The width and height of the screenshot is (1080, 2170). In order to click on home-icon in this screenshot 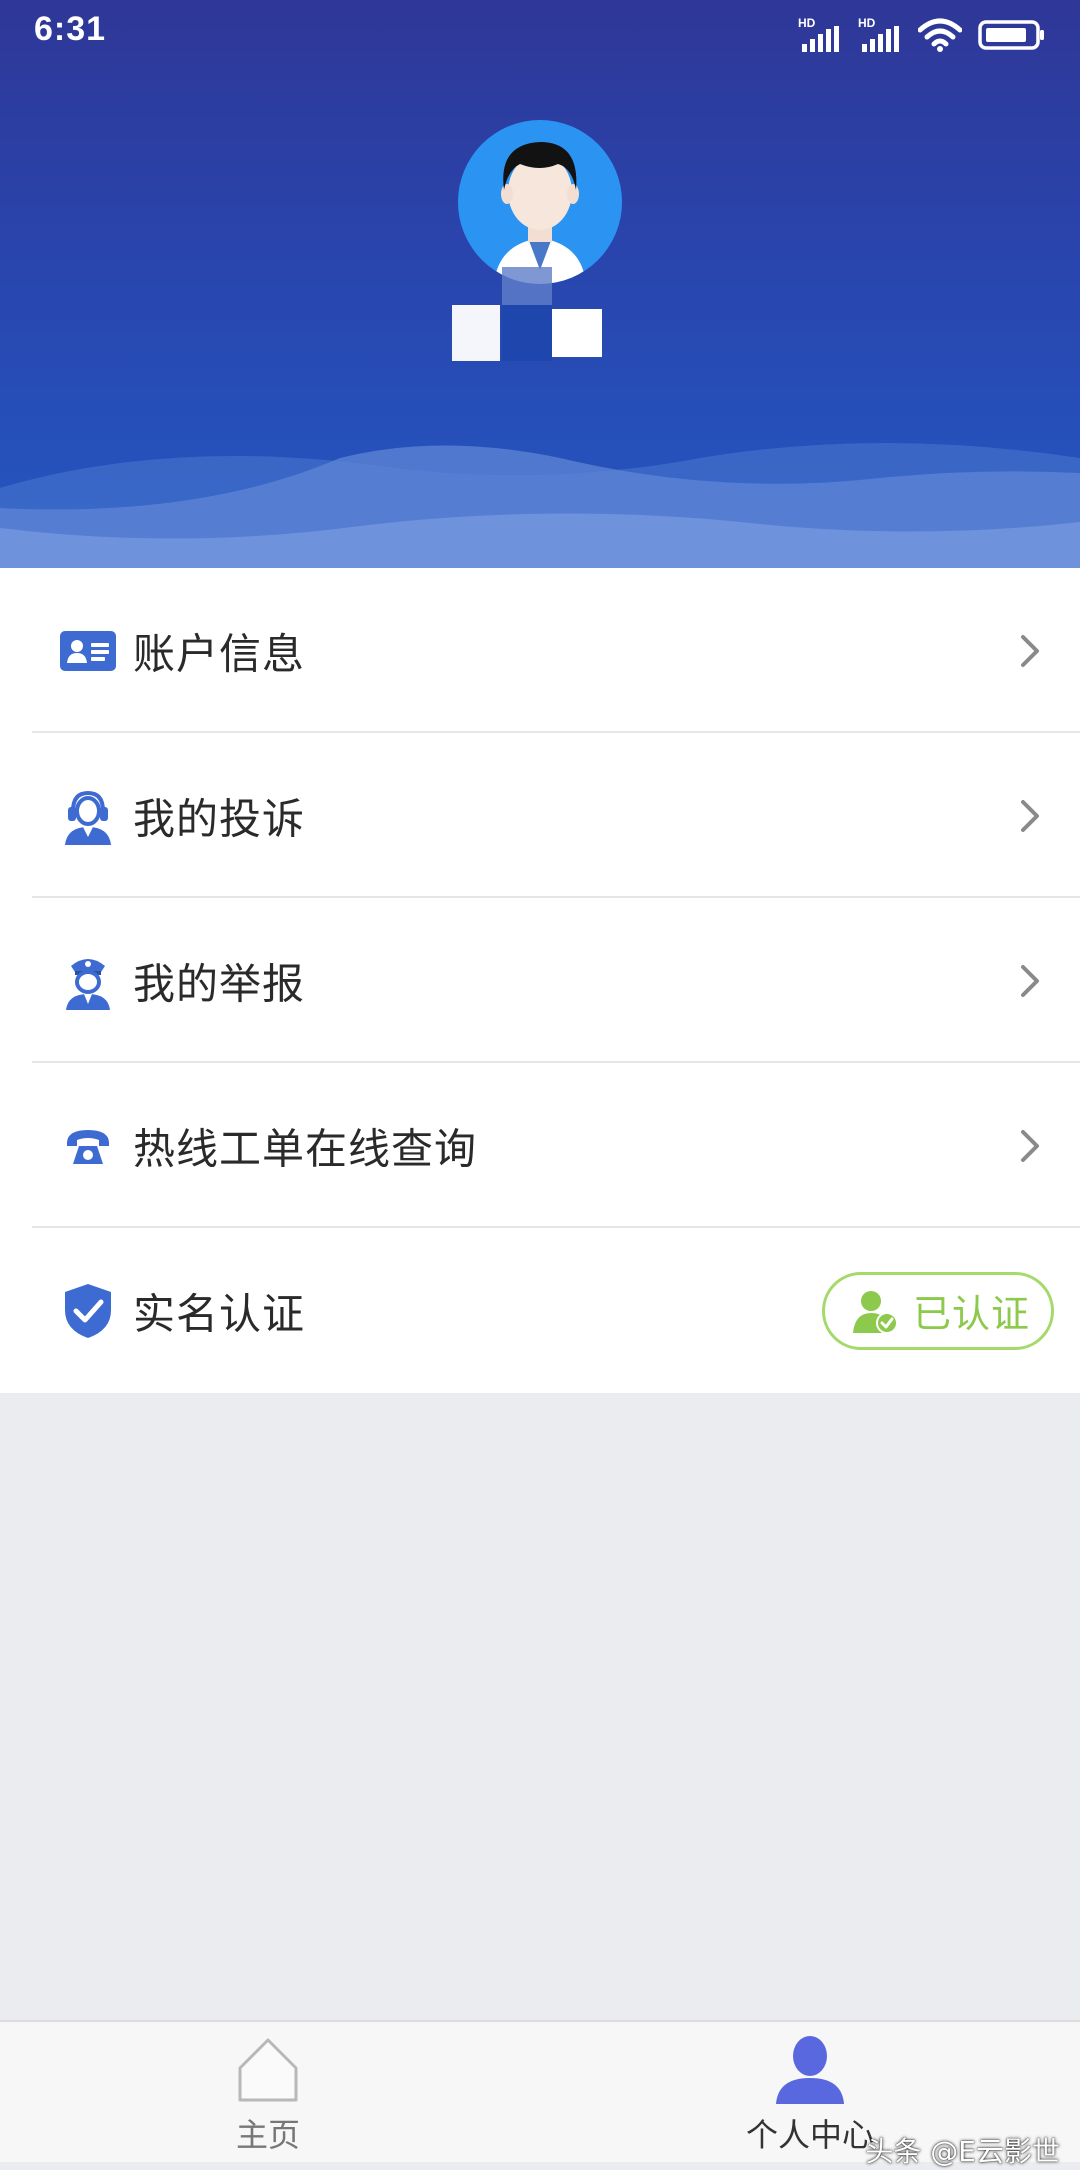, I will do `click(268, 2070)`.